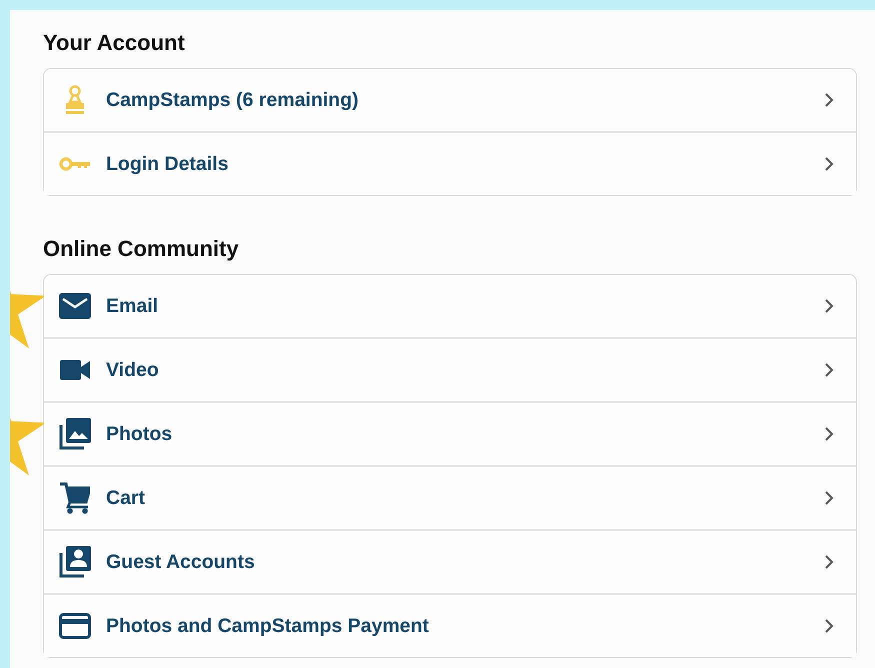  Describe the element at coordinates (75, 306) in the screenshot. I see `envelope-icon` at that location.